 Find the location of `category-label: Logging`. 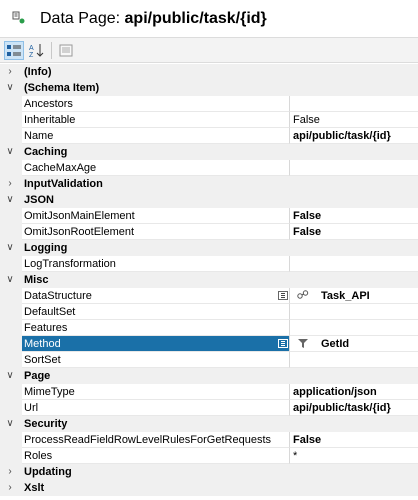

category-label: Logging is located at coordinates (46, 248).